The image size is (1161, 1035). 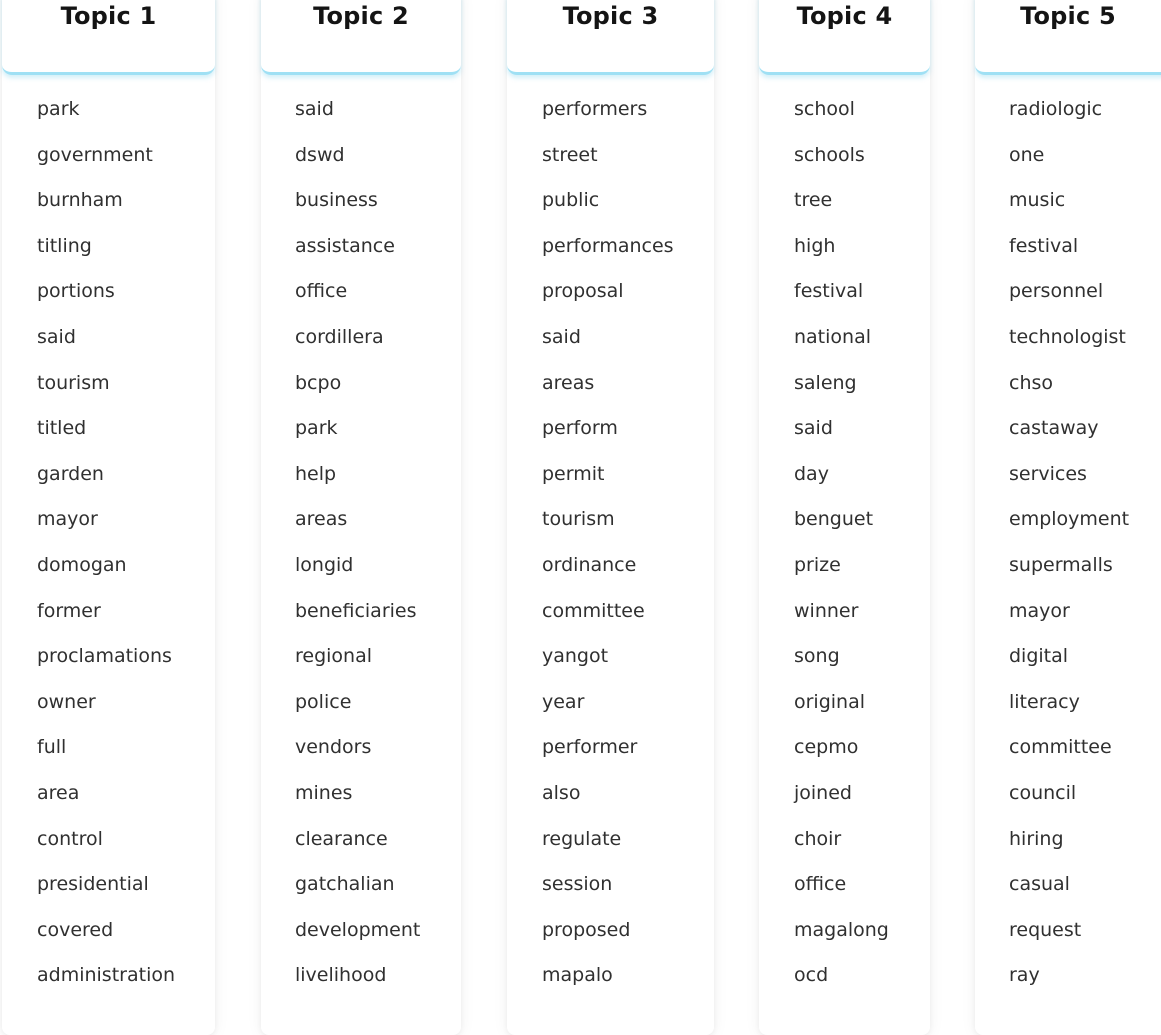 What do you see at coordinates (818, 838) in the screenshot?
I see `topic-word: choir` at bounding box center [818, 838].